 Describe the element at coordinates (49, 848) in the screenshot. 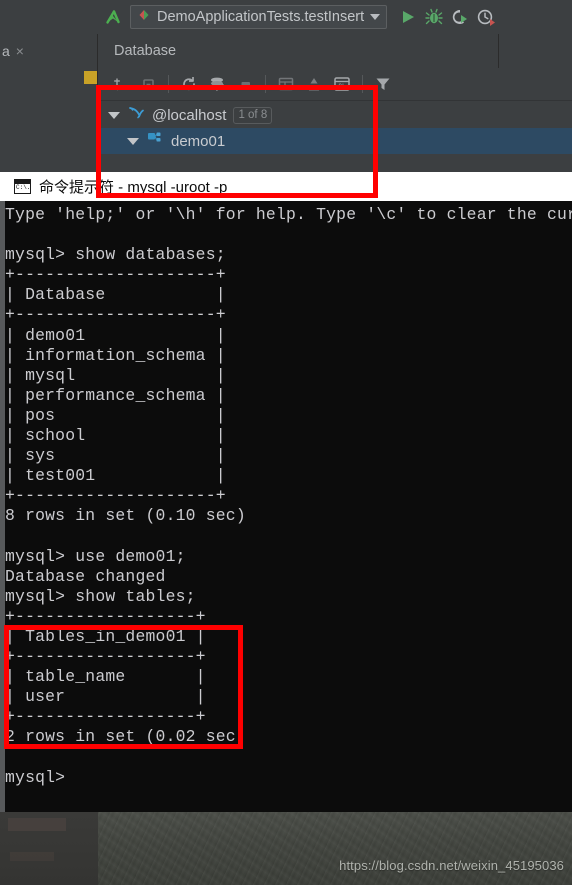

I see `desktop-left-region` at that location.